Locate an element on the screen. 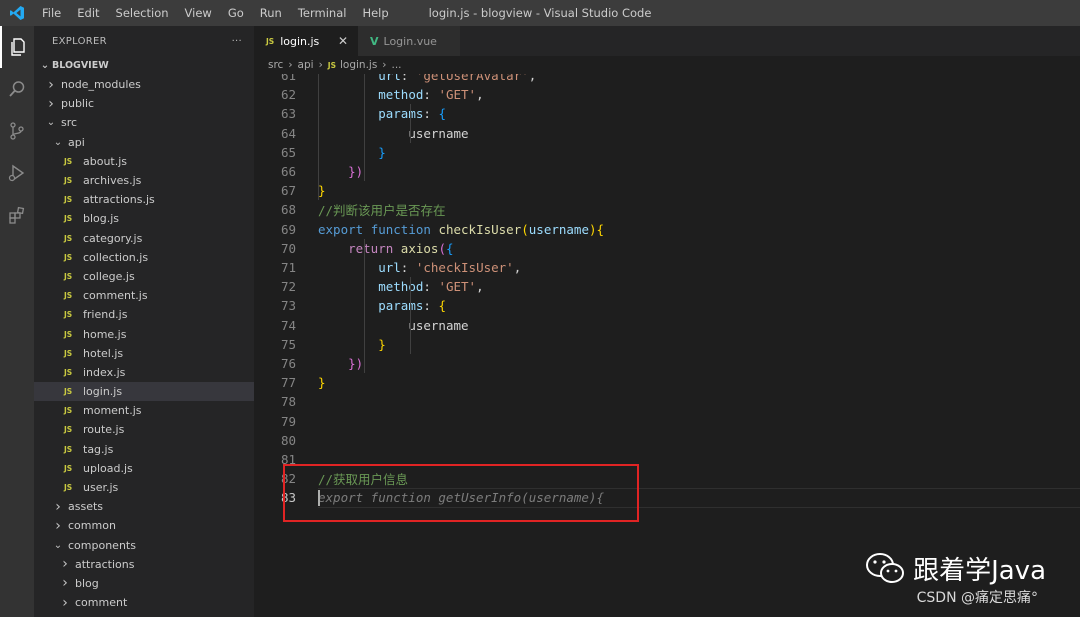 This screenshot has width=1080, height=617. explorer-header: EXPLORER ··· is located at coordinates (144, 41).